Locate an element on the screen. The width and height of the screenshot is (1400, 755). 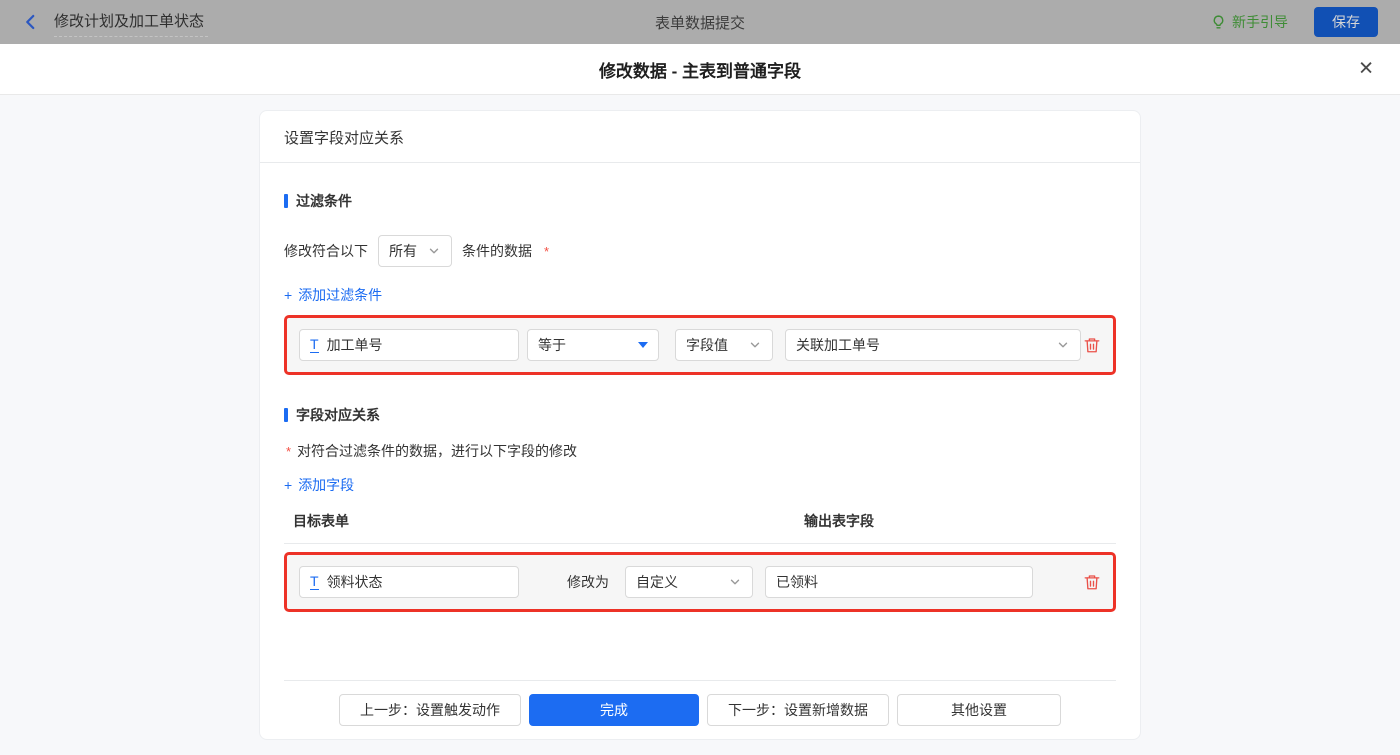
filter-condition-row: T 等于 字段值 关联加工单号 is located at coordinates (700, 345).